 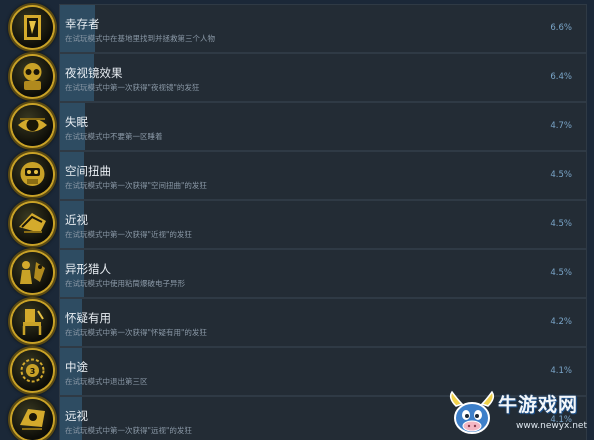 I want to click on achievement-panel: 近视在试玩模式中第一次获得"近视"的发狂 4.5%, so click(x=323, y=224).